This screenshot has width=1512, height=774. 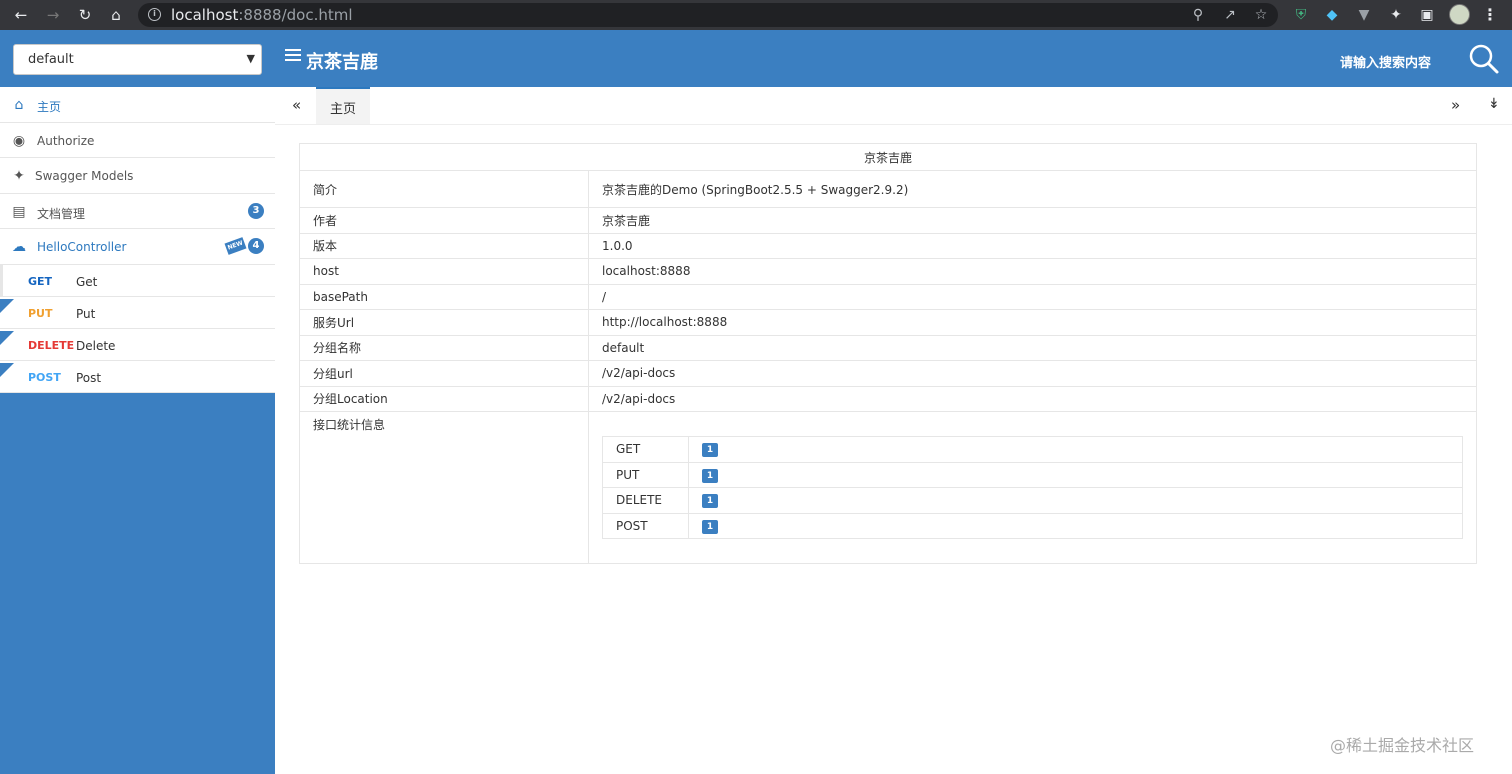 I want to click on lock-icon: ◉, so click(x=19, y=140).